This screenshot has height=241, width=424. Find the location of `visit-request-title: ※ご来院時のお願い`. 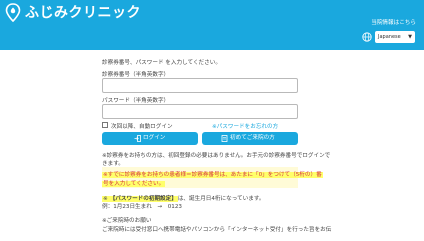

visit-request-title: ※ご来院時のお願い is located at coordinates (127, 221).